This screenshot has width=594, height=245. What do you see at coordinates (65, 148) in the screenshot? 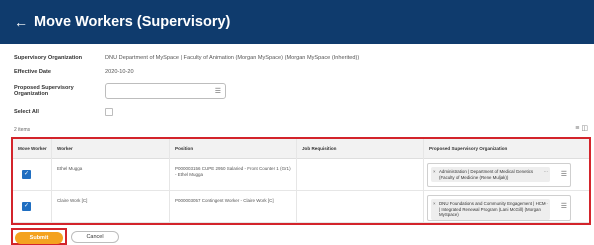
I see `col-worker: Worker` at bounding box center [65, 148].